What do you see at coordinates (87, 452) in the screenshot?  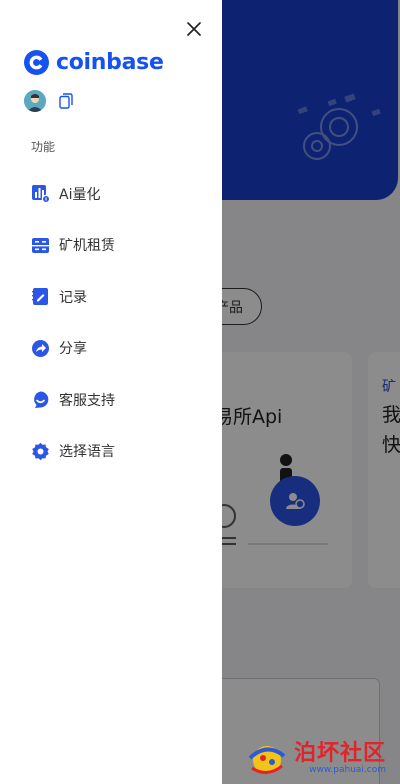 I see `menu-item-label: 选择语言` at bounding box center [87, 452].